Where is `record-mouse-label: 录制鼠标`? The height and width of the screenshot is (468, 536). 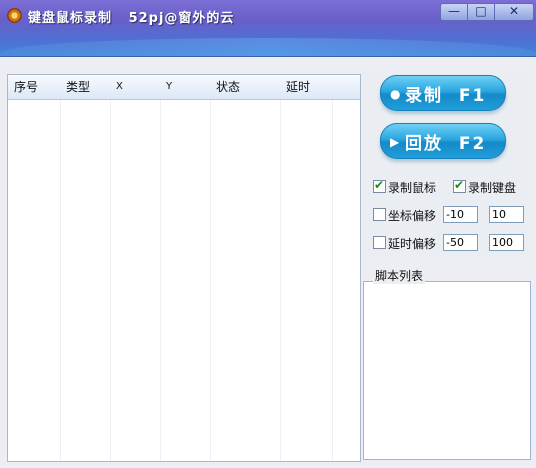 record-mouse-label: 录制鼠标 is located at coordinates (412, 188).